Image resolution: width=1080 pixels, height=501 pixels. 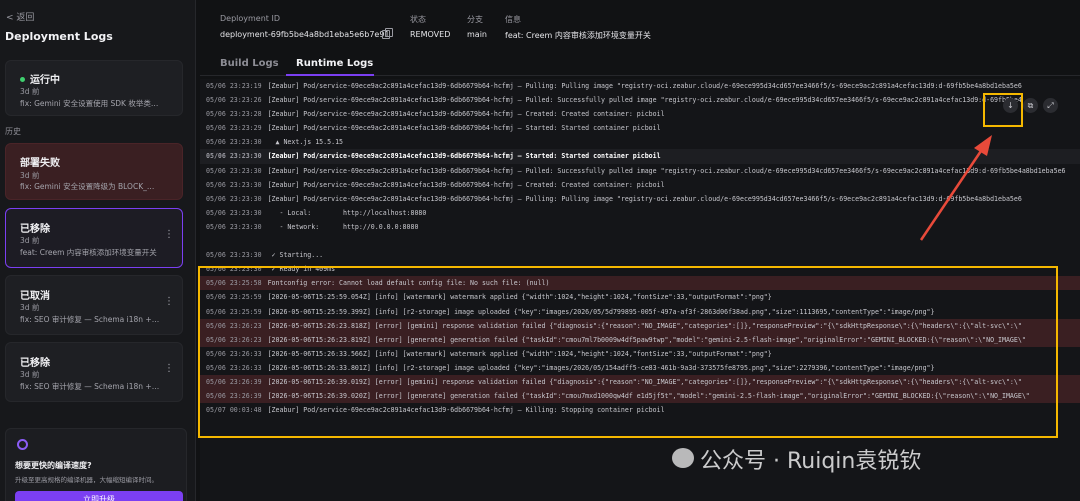 I want to click on deployment-status: 已取消, so click(x=35, y=296).